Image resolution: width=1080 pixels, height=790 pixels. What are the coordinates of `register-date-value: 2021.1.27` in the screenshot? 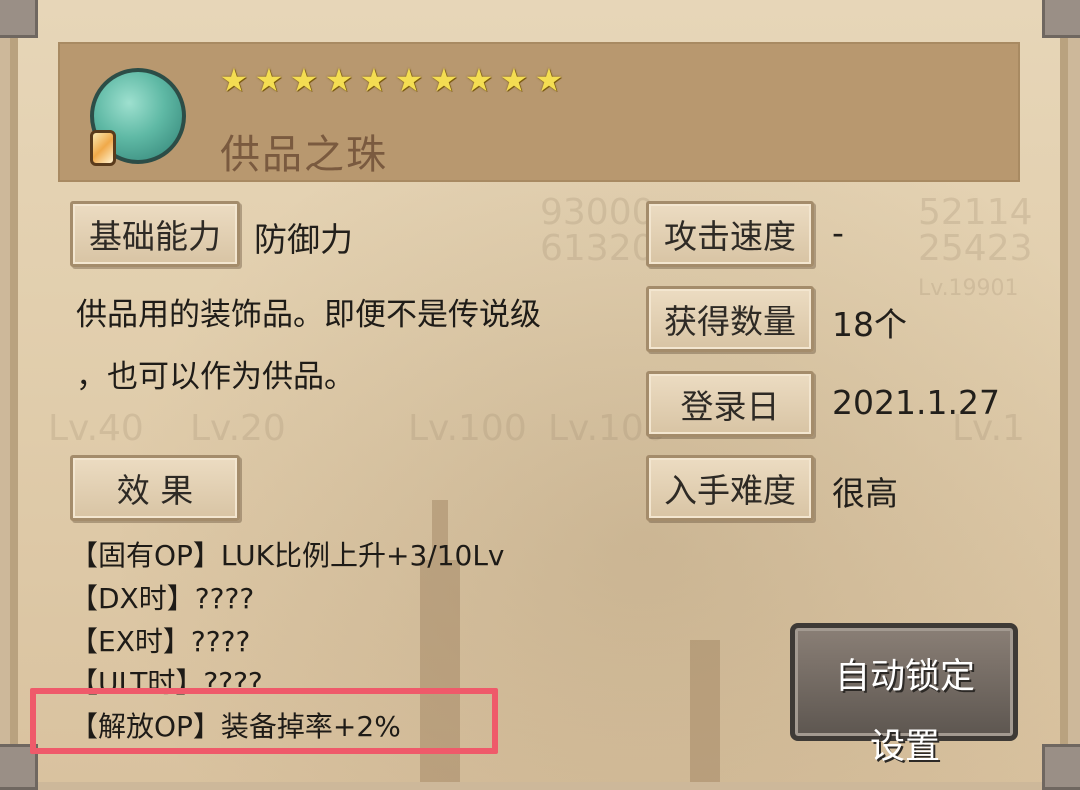 It's located at (916, 402).